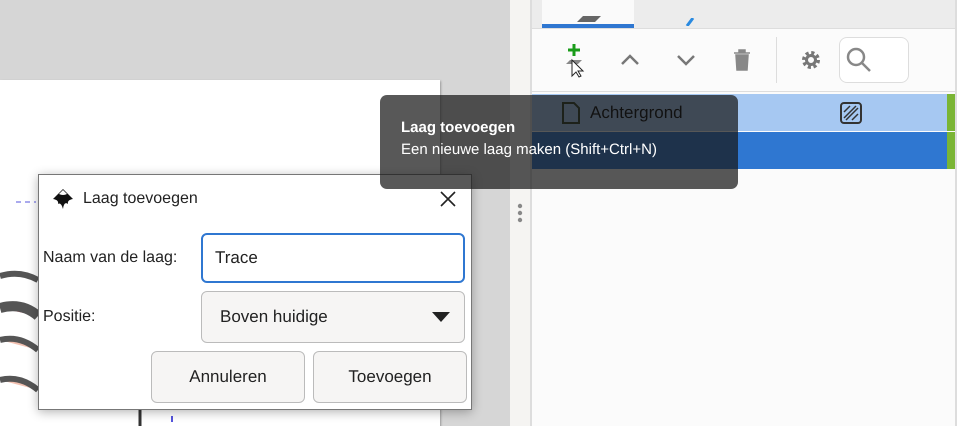 The image size is (975, 426). Describe the element at coordinates (441, 317) in the screenshot. I see `dropdown-arrow-icon` at that location.